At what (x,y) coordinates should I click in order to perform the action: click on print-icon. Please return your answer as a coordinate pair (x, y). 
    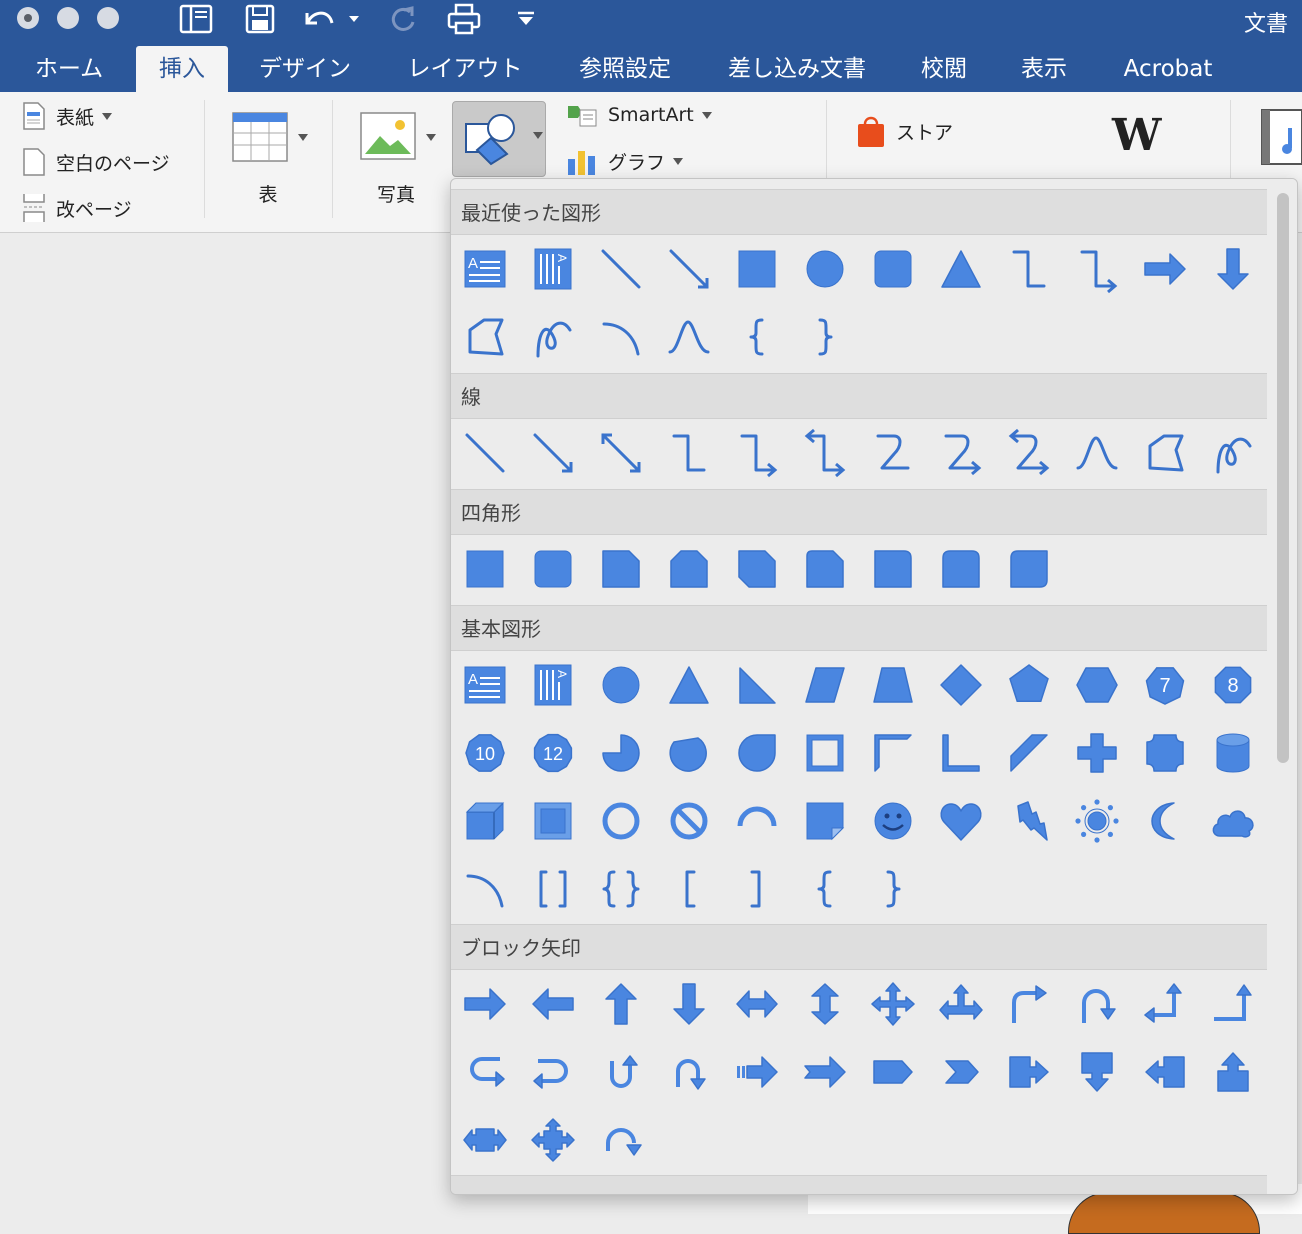
    Looking at the image, I should click on (464, 19).